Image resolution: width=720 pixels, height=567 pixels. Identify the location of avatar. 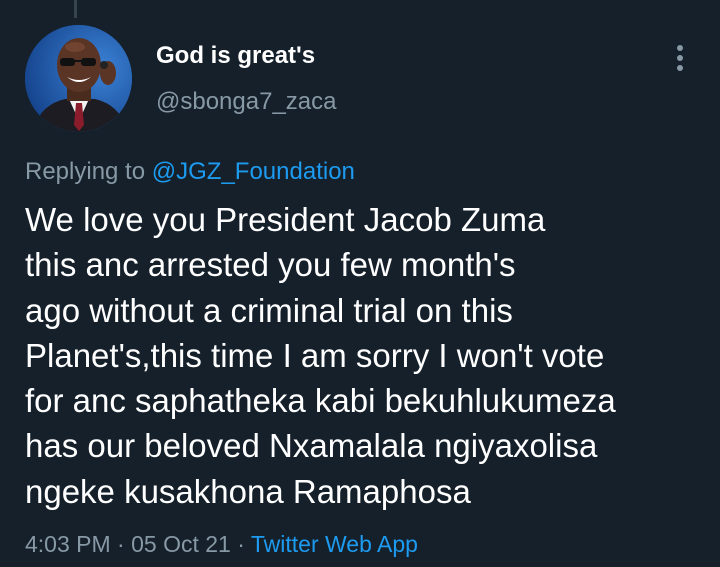
(78, 78).